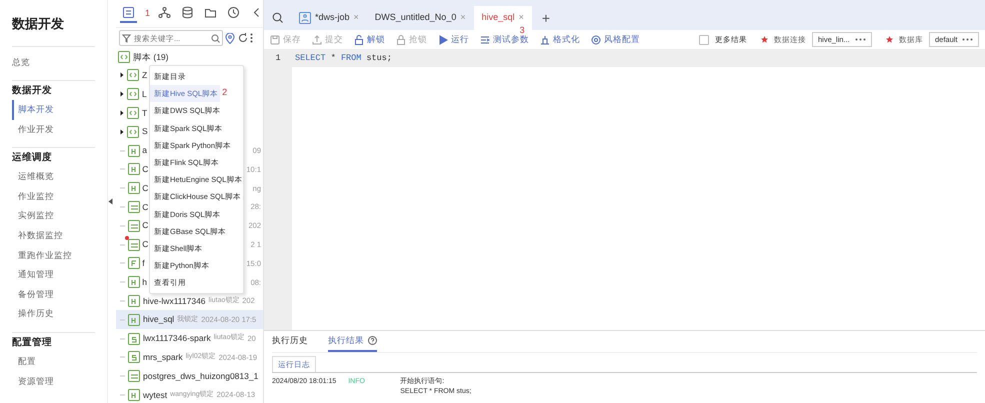 Image resolution: width=985 pixels, height=403 pixels. I want to click on tree-item-label: hive_sql, so click(158, 319).